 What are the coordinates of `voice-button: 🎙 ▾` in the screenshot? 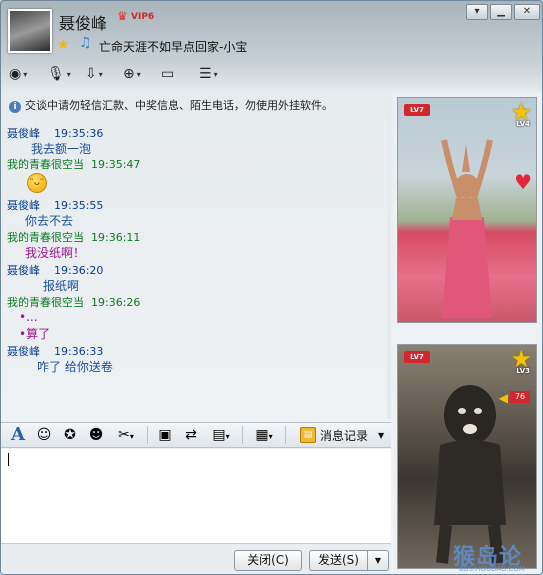 It's located at (64, 74).